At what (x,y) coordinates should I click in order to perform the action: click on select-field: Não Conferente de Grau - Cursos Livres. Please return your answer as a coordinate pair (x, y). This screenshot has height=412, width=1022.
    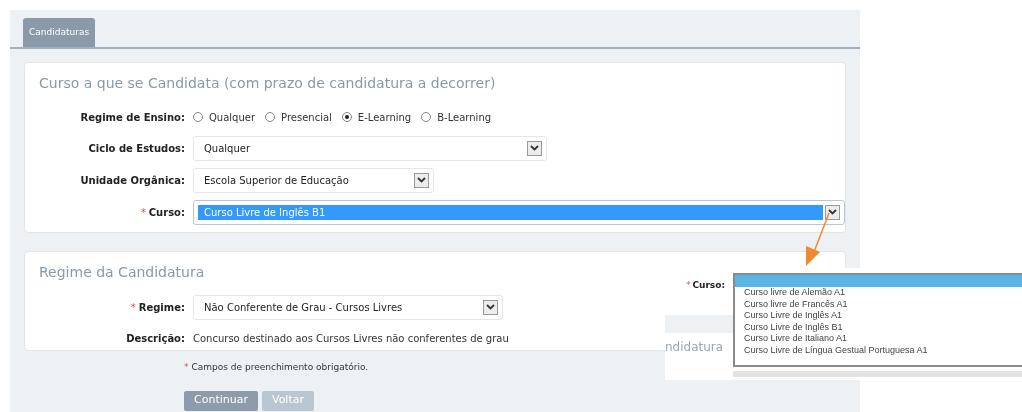
    Looking at the image, I should click on (348, 307).